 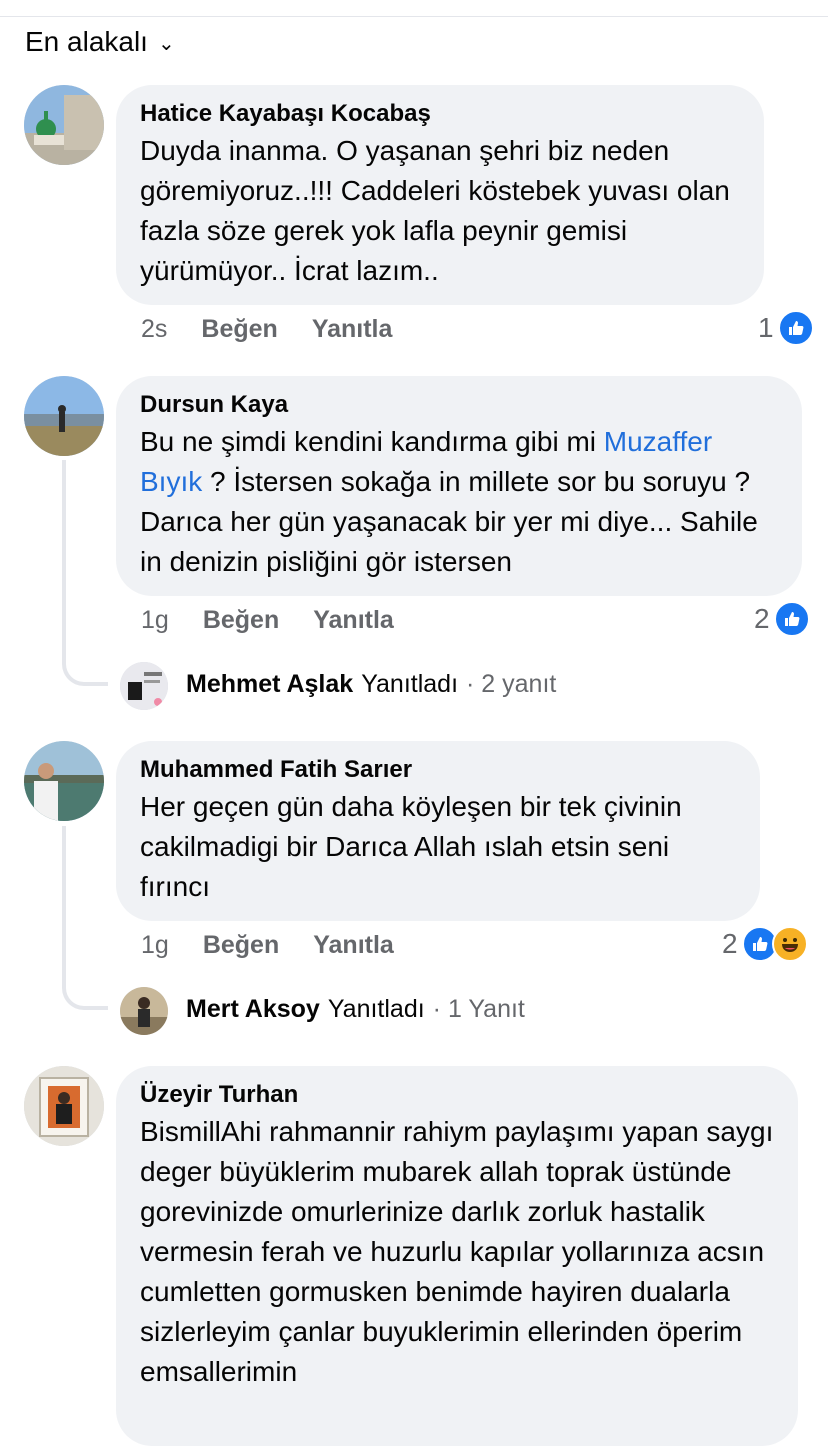 I want to click on comment-time: 2s, so click(x=154, y=329).